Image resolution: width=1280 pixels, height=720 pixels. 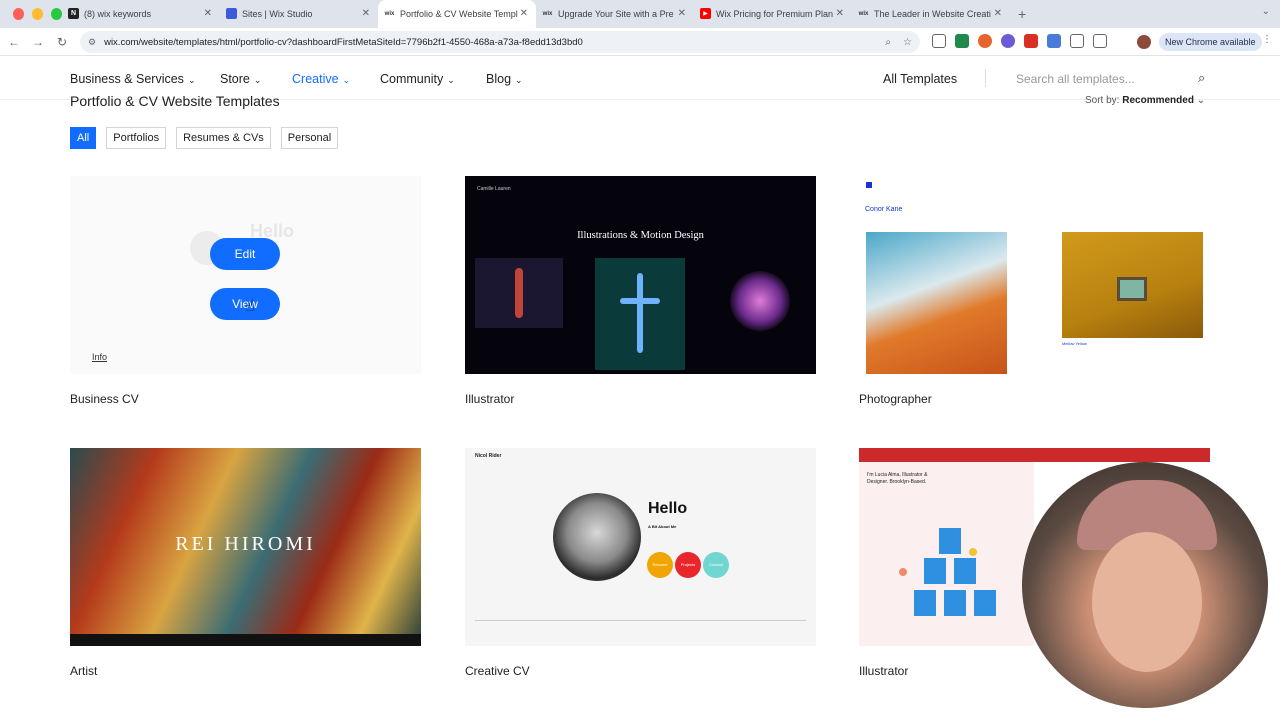 What do you see at coordinates (1147, 602) in the screenshot?
I see `face` at bounding box center [1147, 602].